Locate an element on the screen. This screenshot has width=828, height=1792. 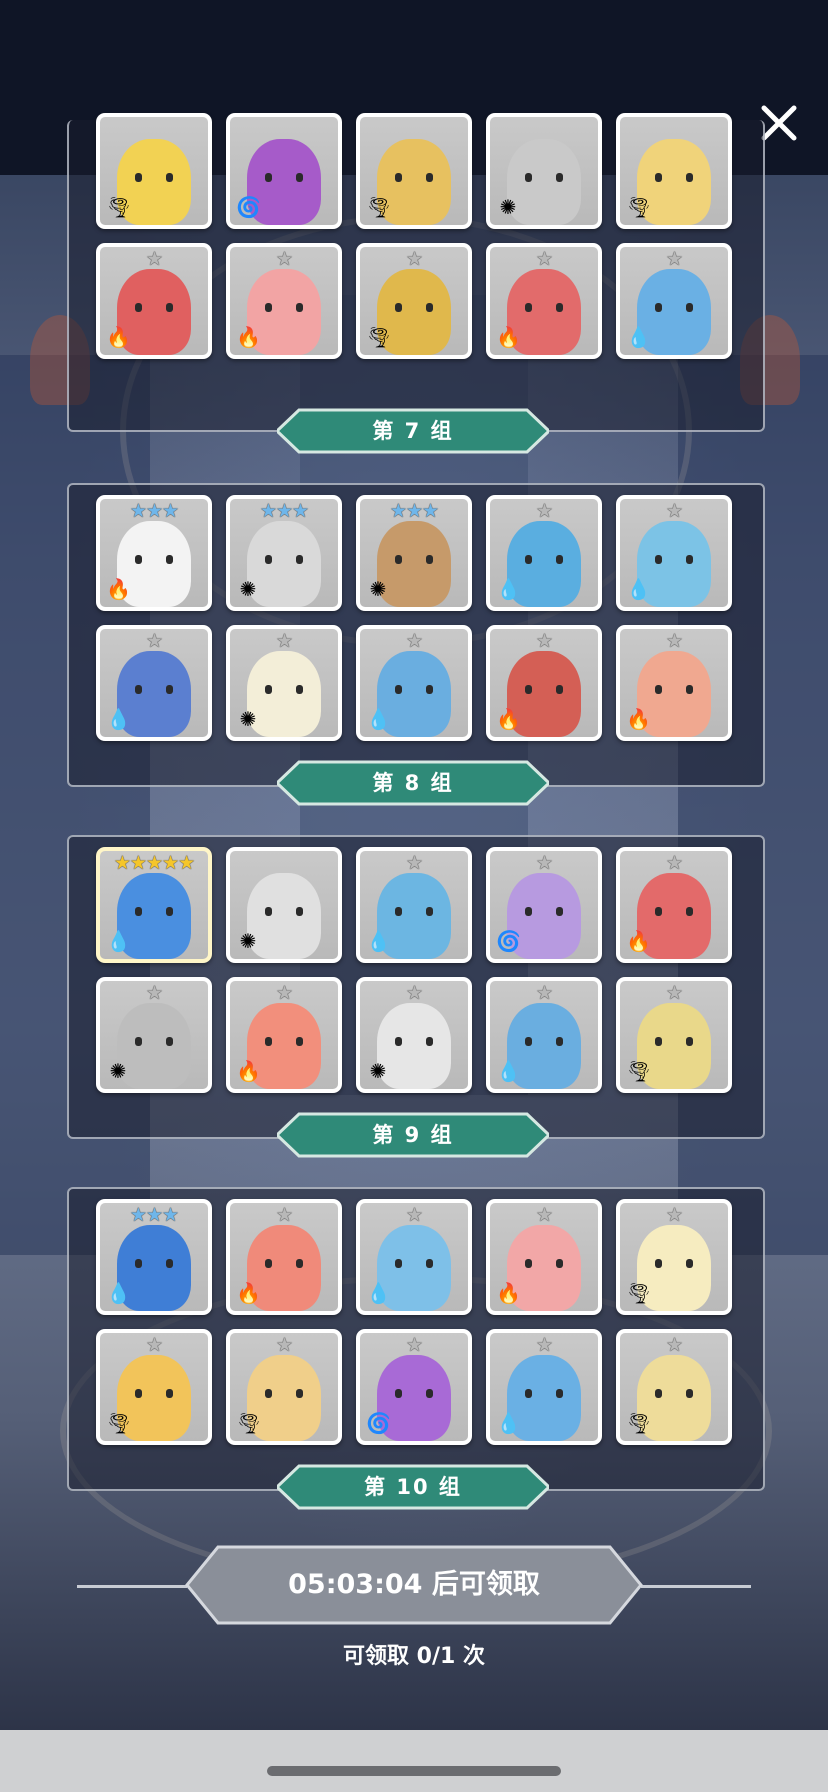
hero-card: 🌀 is located at coordinates (284, 171).